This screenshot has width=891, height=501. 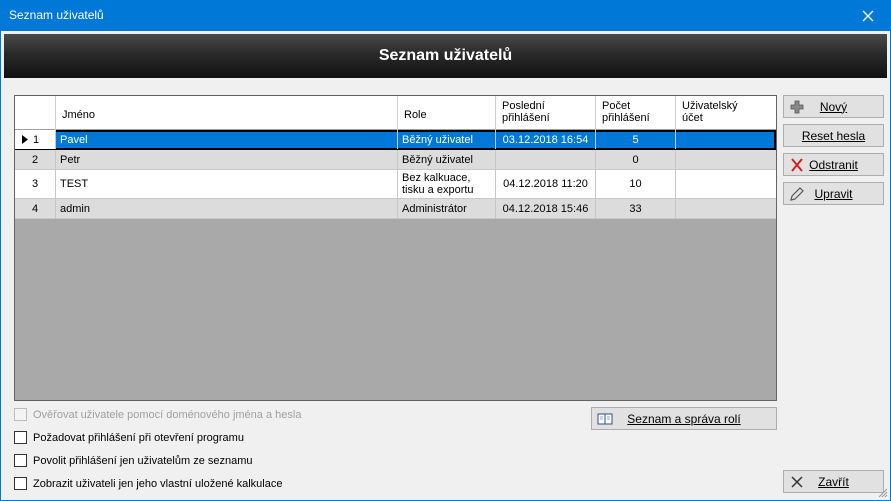 What do you see at coordinates (546, 113) in the screenshot?
I see `column-header-posledni: Poslední přihlášení` at bounding box center [546, 113].